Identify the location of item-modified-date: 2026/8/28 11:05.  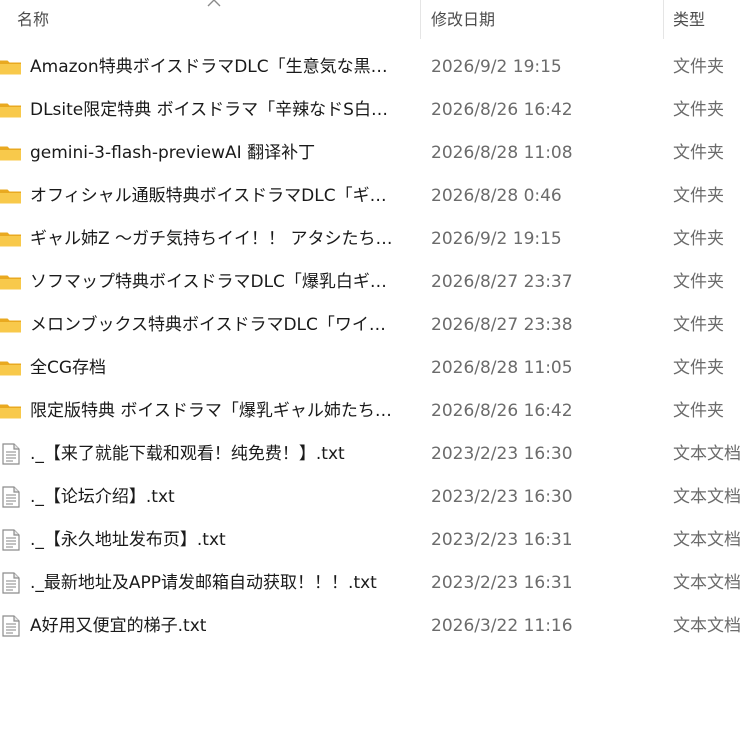
(502, 368).